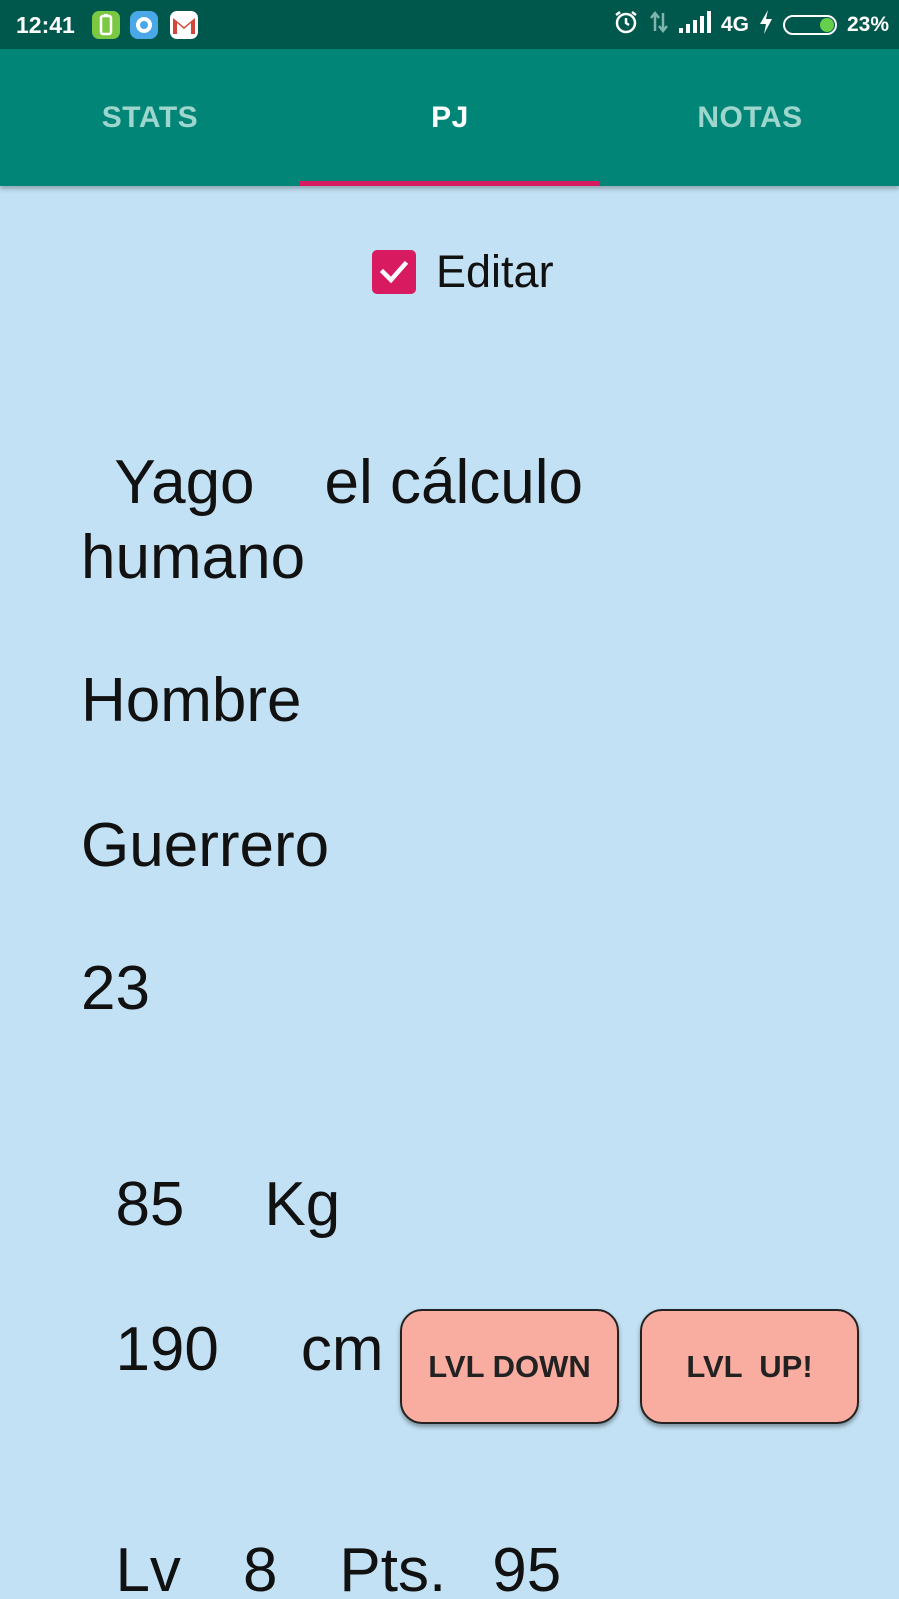 The image size is (899, 1599). I want to click on tab-stats: STATS, so click(150, 117).